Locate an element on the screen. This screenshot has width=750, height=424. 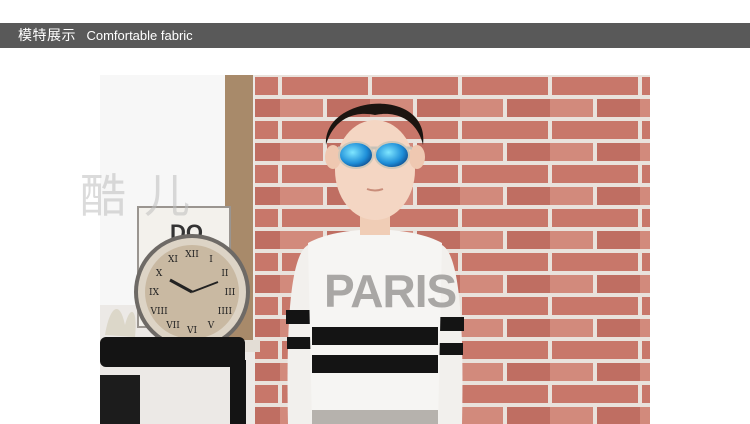
clock-numeral: IX is located at coordinates (154, 293).